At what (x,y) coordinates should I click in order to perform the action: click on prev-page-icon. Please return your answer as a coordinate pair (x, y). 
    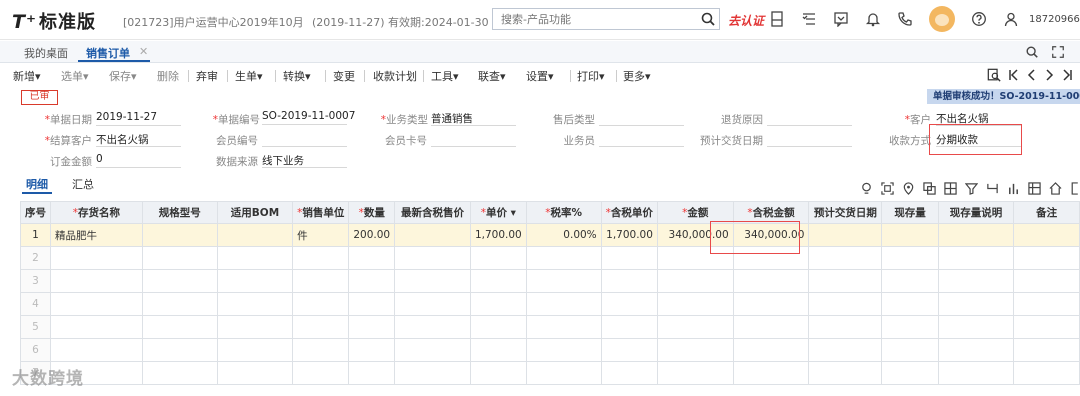
    Looking at the image, I should click on (1032, 75).